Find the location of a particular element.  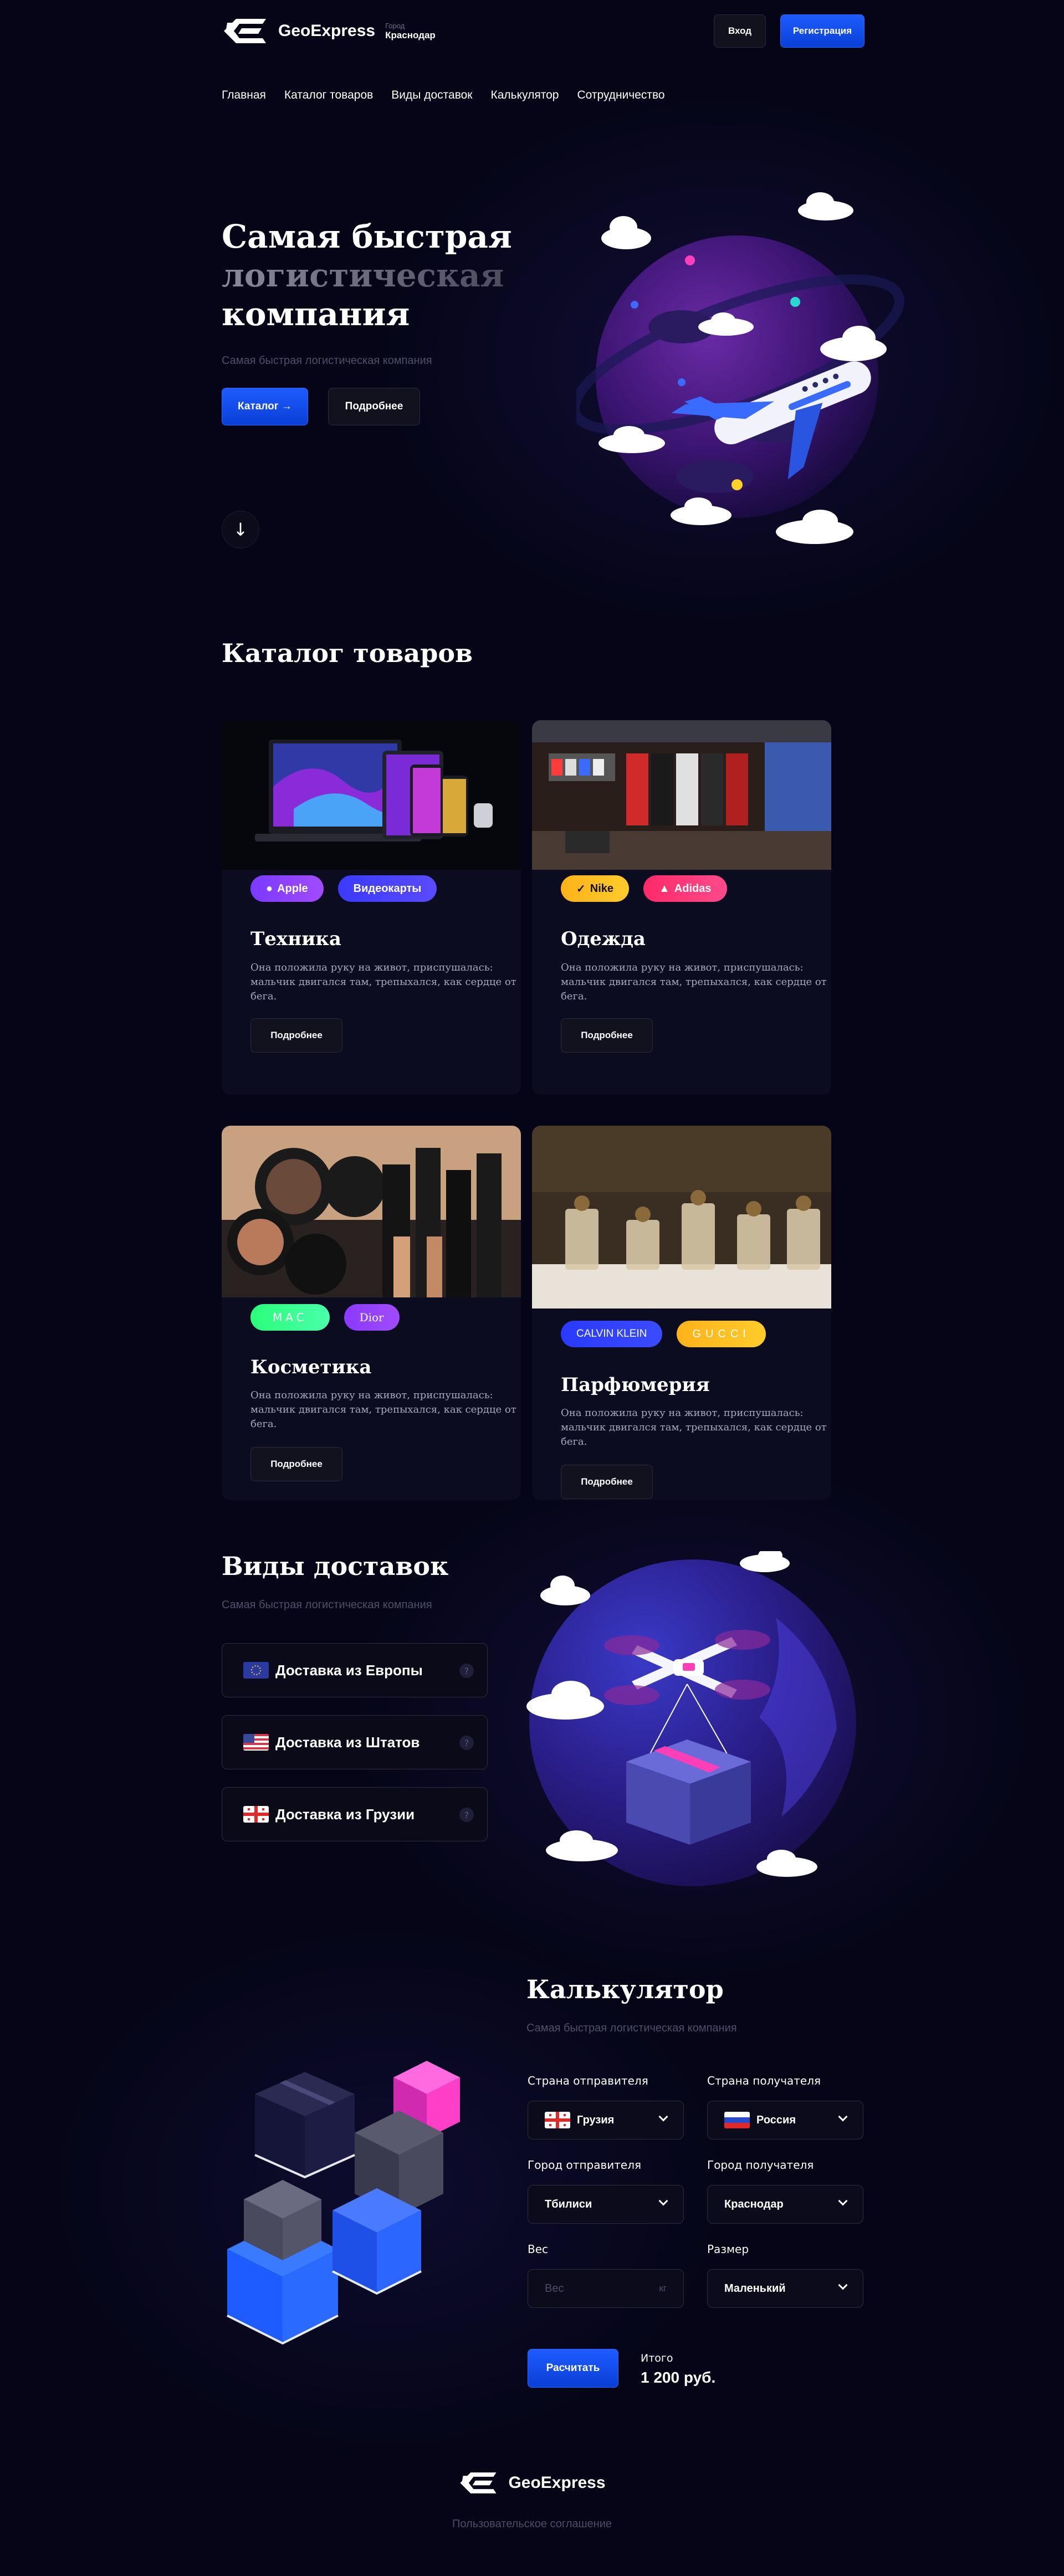

delivery-subtitle: Самая быстрая логистическая компания is located at coordinates (327, 1605).